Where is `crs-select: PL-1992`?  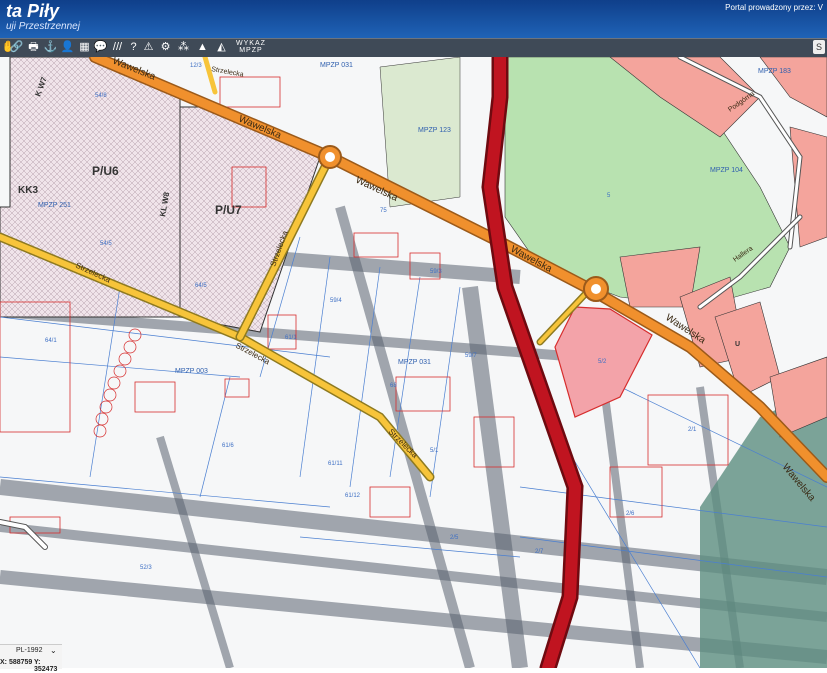 crs-select: PL-1992 is located at coordinates (29, 650).